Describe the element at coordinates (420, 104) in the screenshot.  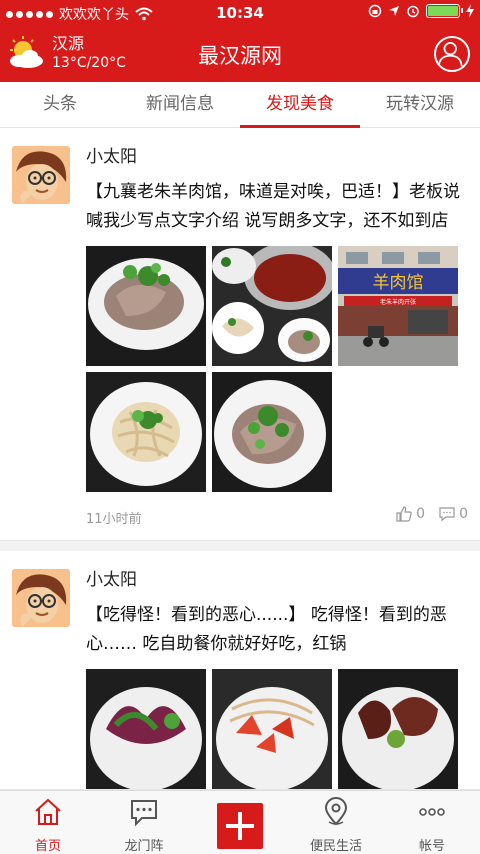
I see `tab-explore: 玩转汉源` at that location.